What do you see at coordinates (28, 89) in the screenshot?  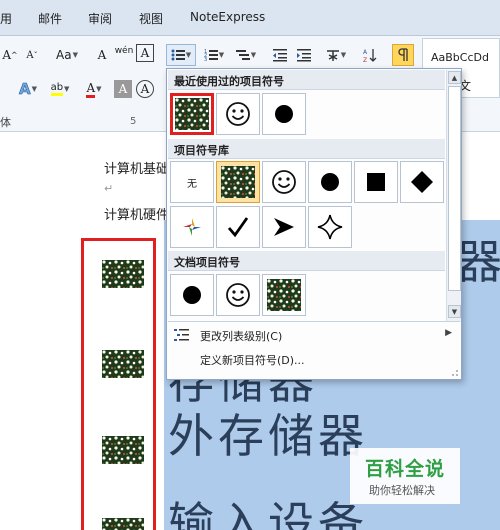 I see `text-effect-button: A ▼` at bounding box center [28, 89].